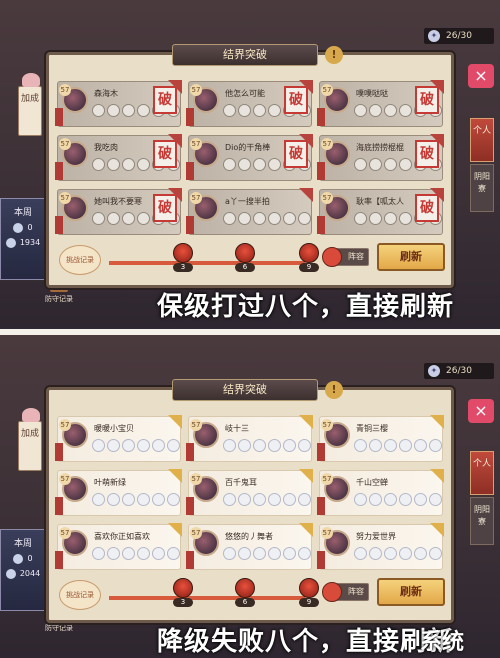 This screenshot has width=500, height=658. What do you see at coordinates (10, 574) in the screenshot?
I see `rank-icon` at bounding box center [10, 574].